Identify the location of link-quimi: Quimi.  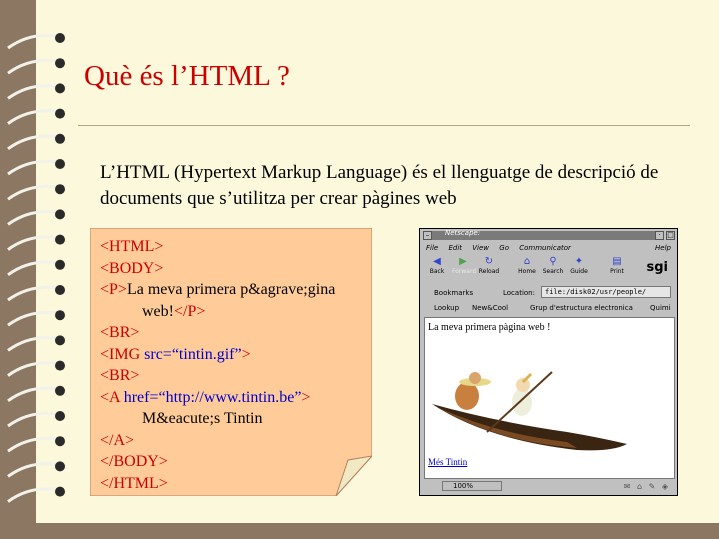
(660, 308).